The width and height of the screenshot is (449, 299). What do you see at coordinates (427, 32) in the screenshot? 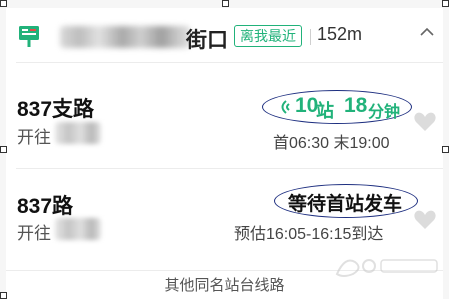
I see `chevron-up-icon` at bounding box center [427, 32].